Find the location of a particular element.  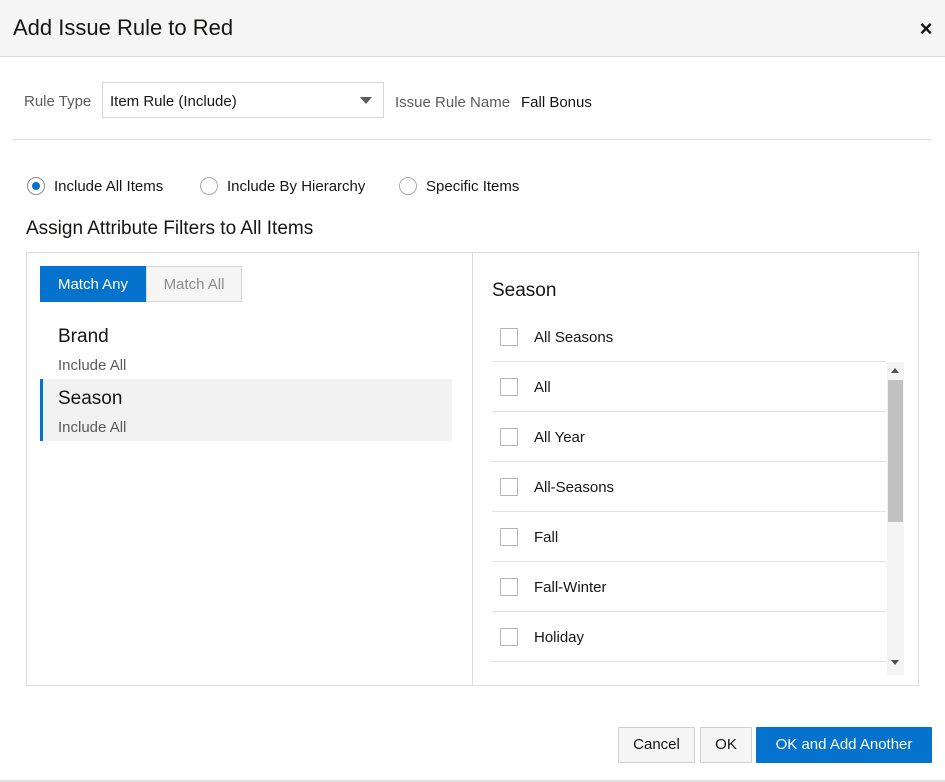

radio-label: Include All Items is located at coordinates (109, 186).